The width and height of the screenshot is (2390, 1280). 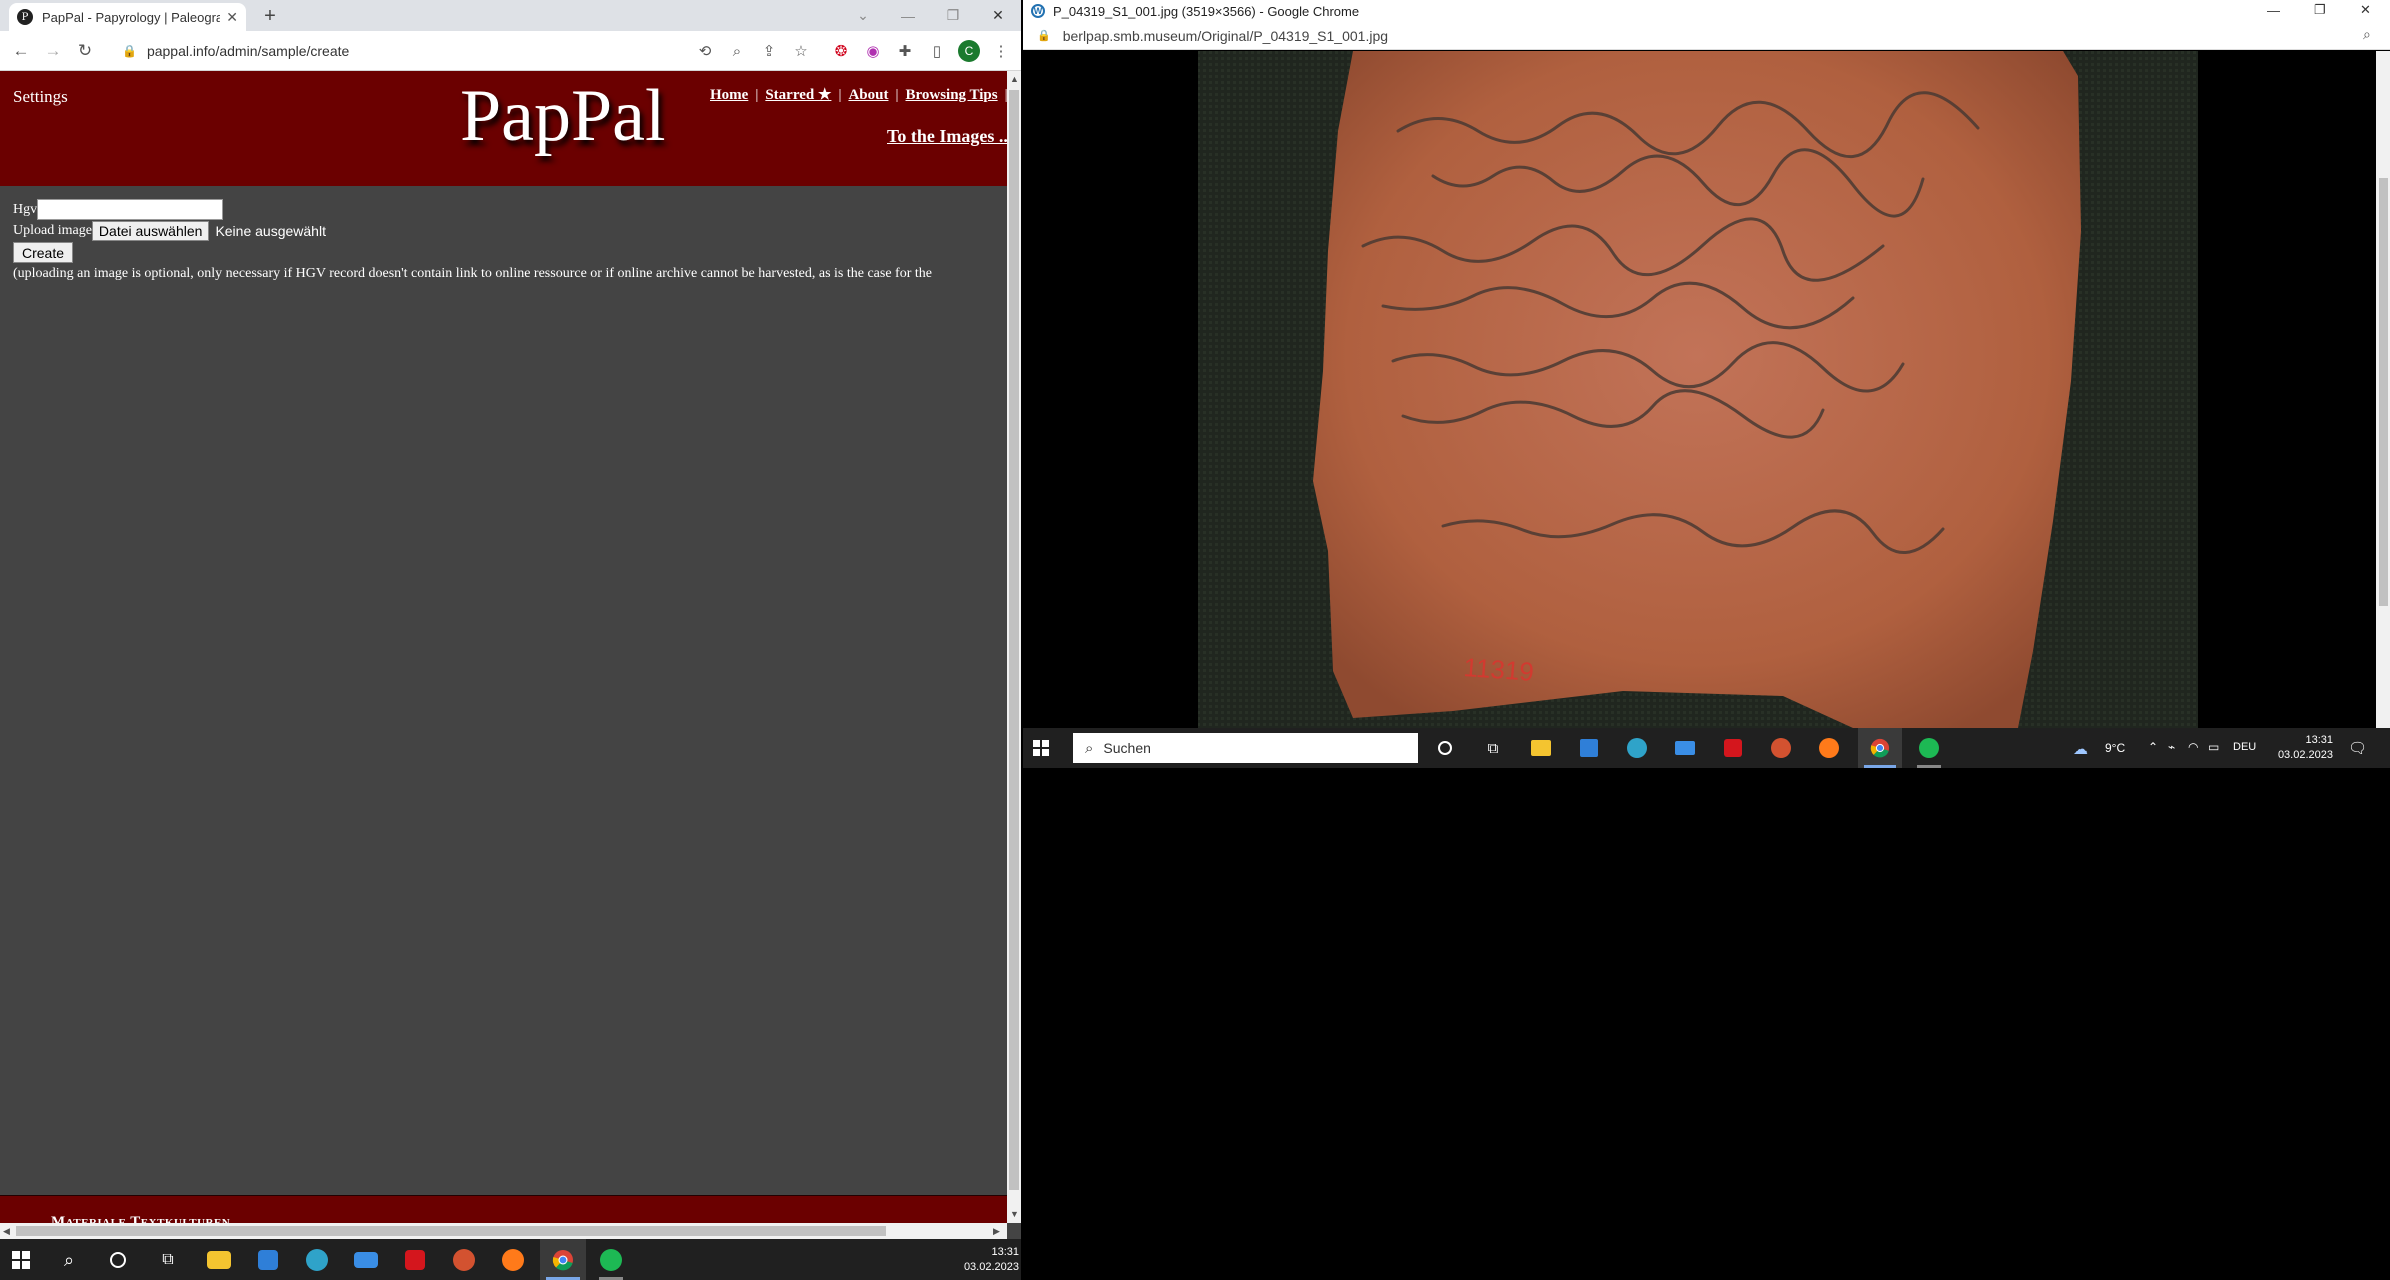 I want to click on right-edge-icon, so click(x=1637, y=748).